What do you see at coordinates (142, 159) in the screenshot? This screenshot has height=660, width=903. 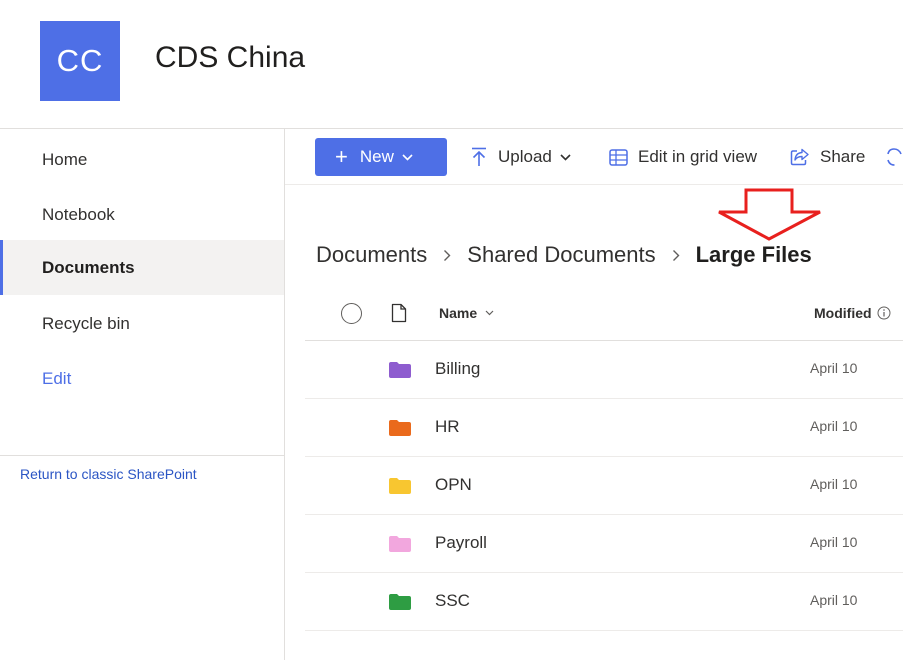 I see `nav-item-home: Home` at bounding box center [142, 159].